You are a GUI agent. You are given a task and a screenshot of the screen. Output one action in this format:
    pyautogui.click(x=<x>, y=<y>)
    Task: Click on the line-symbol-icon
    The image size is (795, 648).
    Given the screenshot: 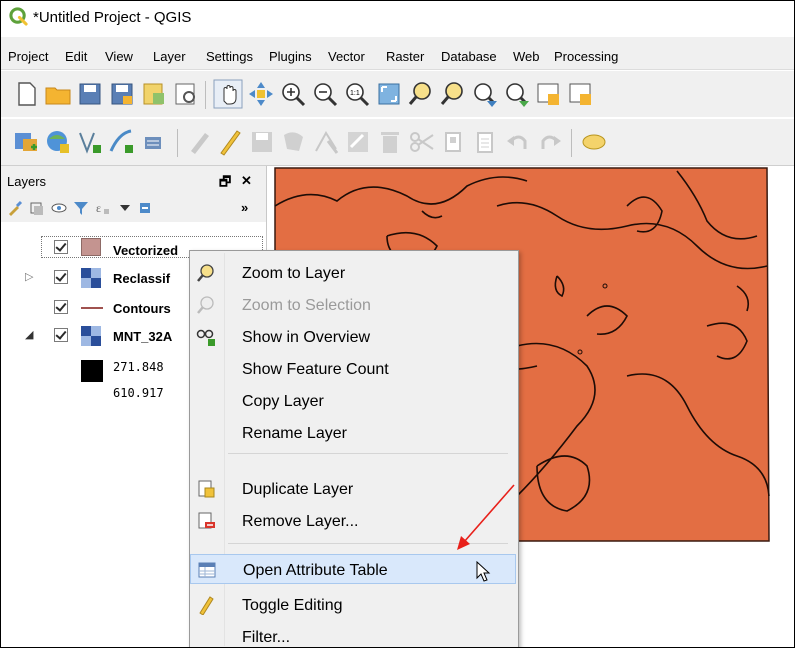 What is the action you would take?
    pyautogui.click(x=92, y=308)
    